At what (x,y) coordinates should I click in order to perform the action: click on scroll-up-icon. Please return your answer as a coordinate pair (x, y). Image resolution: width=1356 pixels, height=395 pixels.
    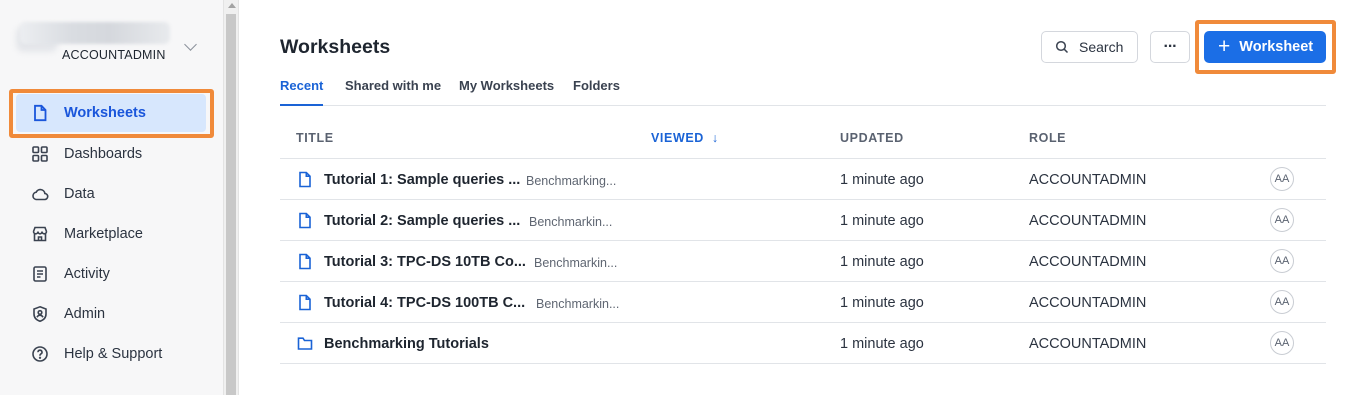
    Looking at the image, I should click on (232, 5).